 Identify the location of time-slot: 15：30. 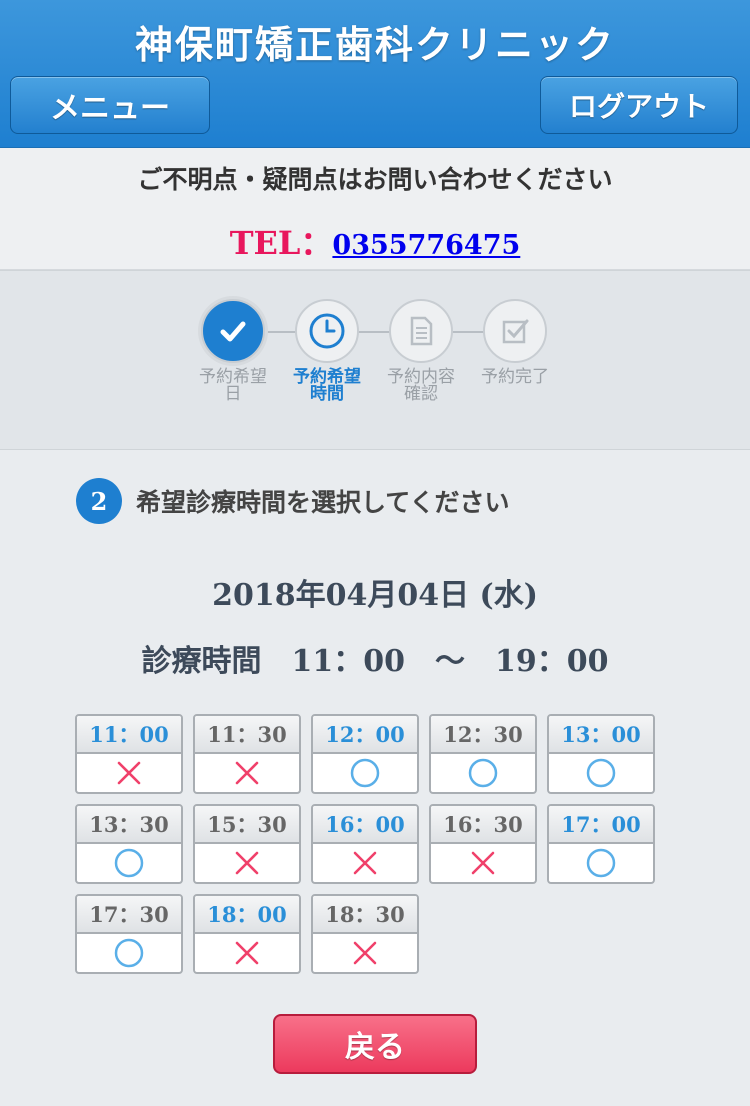
(247, 844).